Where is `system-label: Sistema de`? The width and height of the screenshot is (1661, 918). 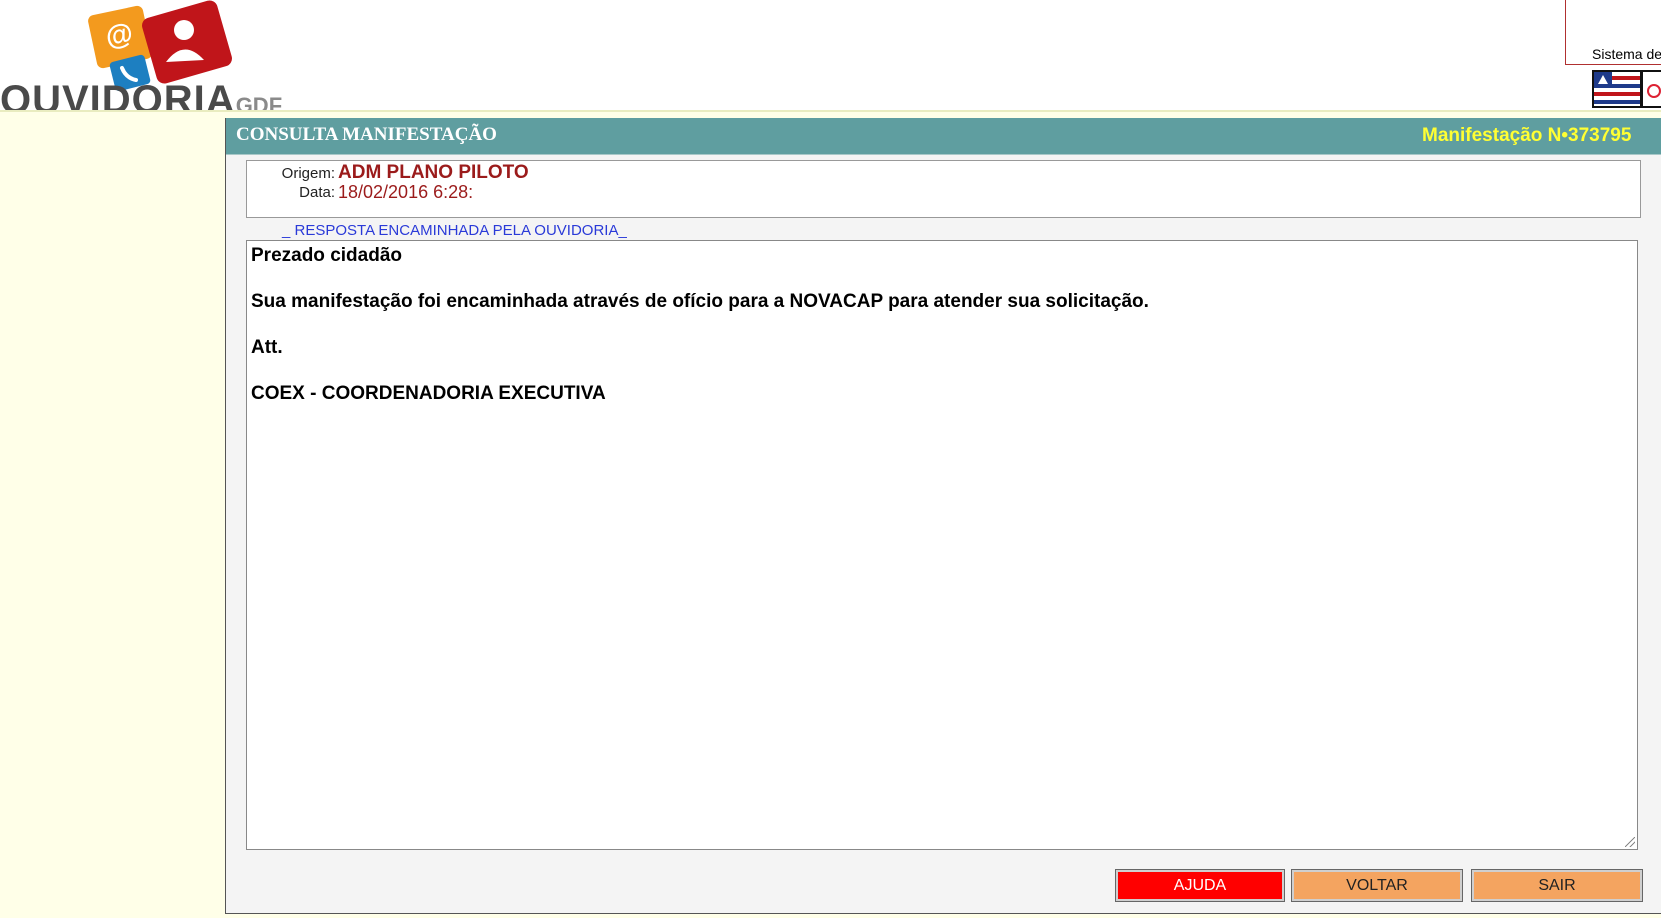
system-label: Sistema de is located at coordinates (1626, 54).